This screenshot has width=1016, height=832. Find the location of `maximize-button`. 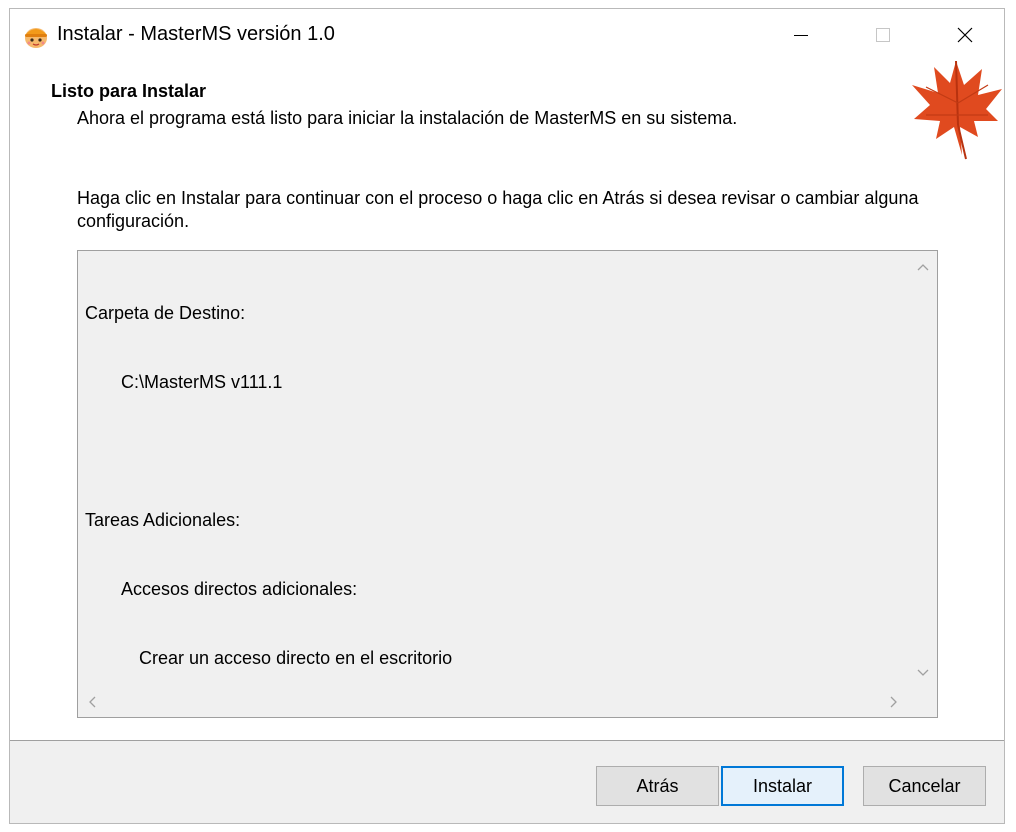

maximize-button is located at coordinates (883, 35).